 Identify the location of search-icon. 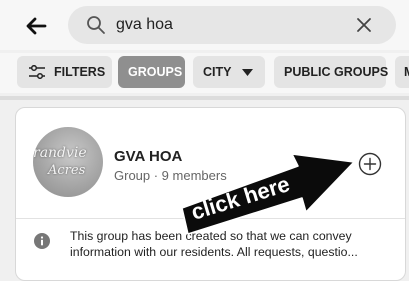
(96, 25).